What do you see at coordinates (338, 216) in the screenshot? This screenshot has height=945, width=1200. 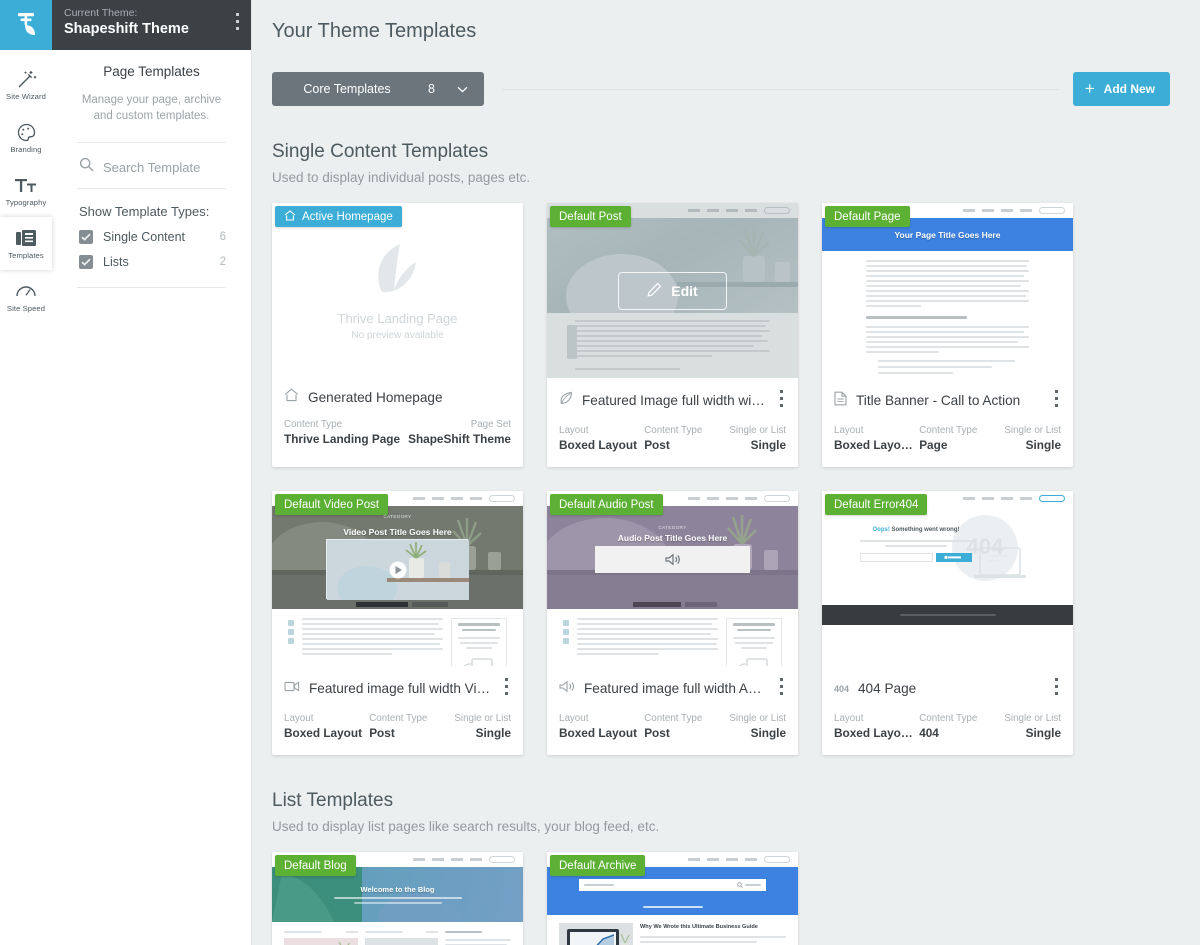 I see `status-badge: Active Homepage` at bounding box center [338, 216].